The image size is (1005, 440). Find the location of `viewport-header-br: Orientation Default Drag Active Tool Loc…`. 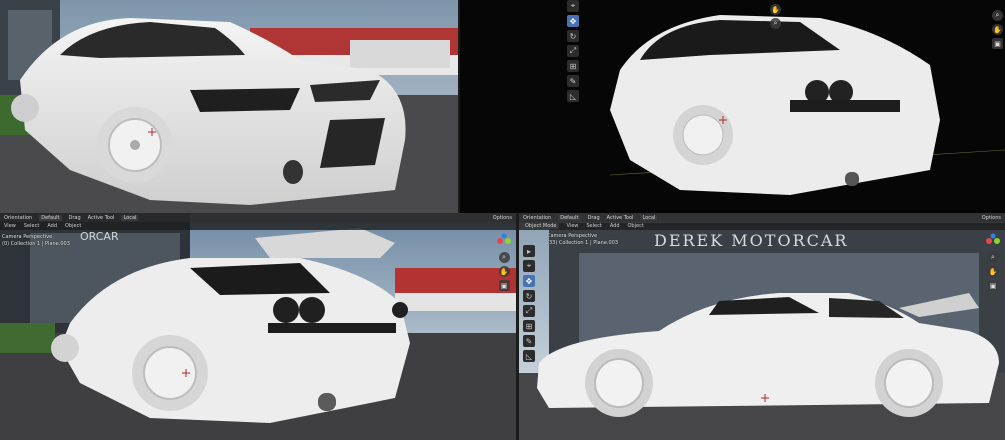

viewport-header-br: Orientation Default Drag Active Tool Loc… is located at coordinates (762, 217).